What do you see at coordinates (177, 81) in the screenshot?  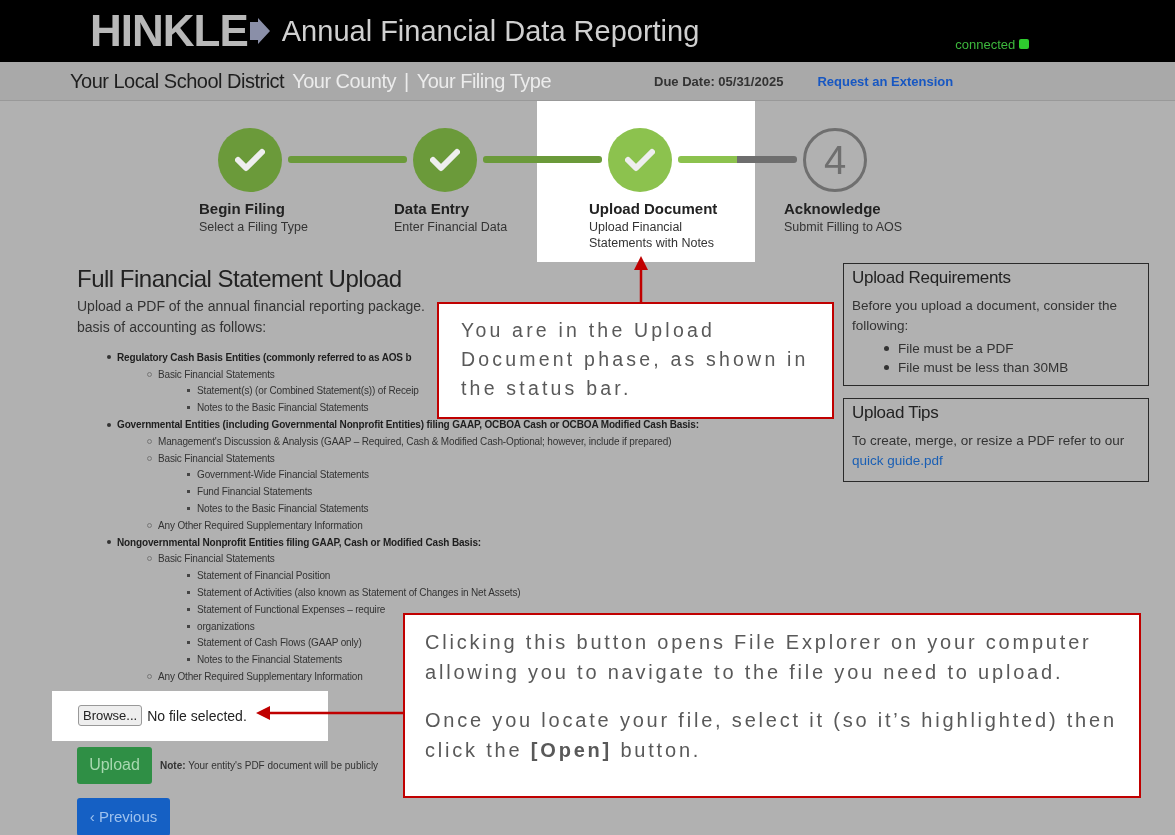 I see `district-name: Your Local School District` at bounding box center [177, 81].